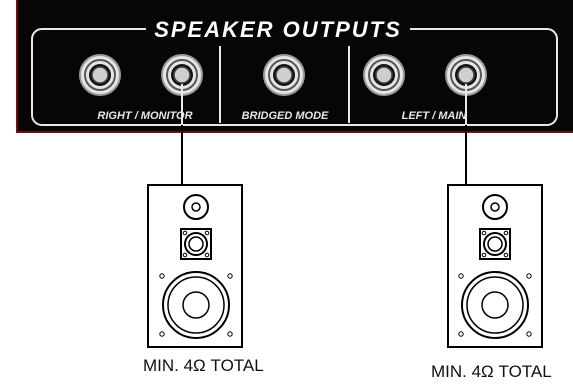 This screenshot has width=573, height=384. I want to click on label-bridged-mode: BRIDGED MODE, so click(285, 116).